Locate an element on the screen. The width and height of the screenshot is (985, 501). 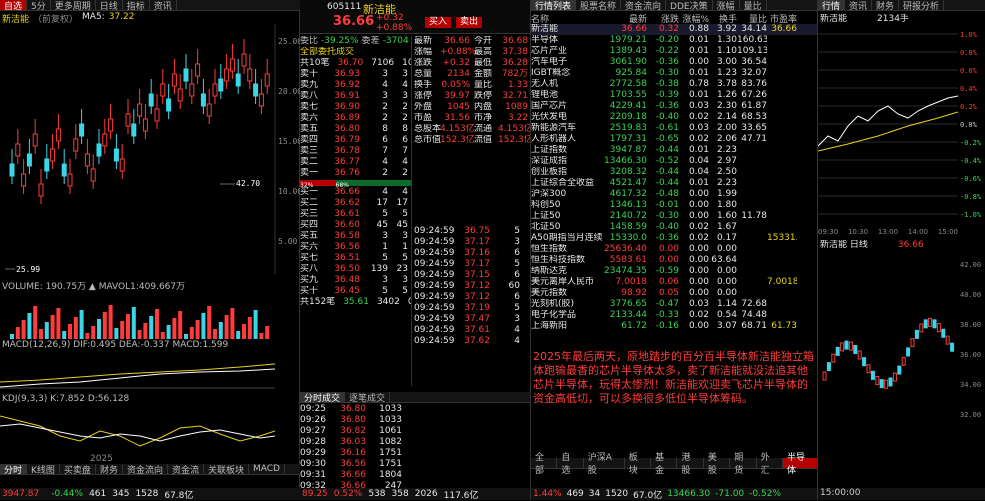
list-item: 深证成指 13466.30 -0.52 0.04 2.97 is located at coordinates (674, 161).